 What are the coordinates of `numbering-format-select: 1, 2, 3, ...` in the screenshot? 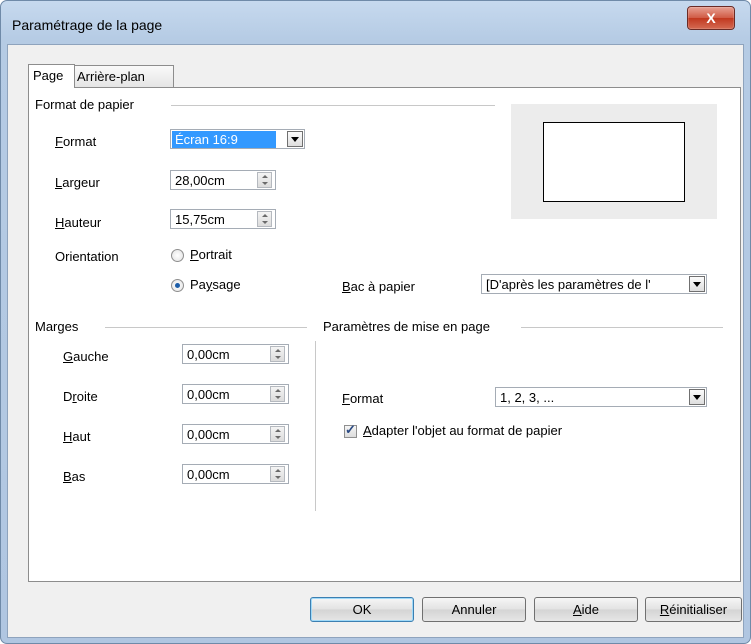 It's located at (601, 397).